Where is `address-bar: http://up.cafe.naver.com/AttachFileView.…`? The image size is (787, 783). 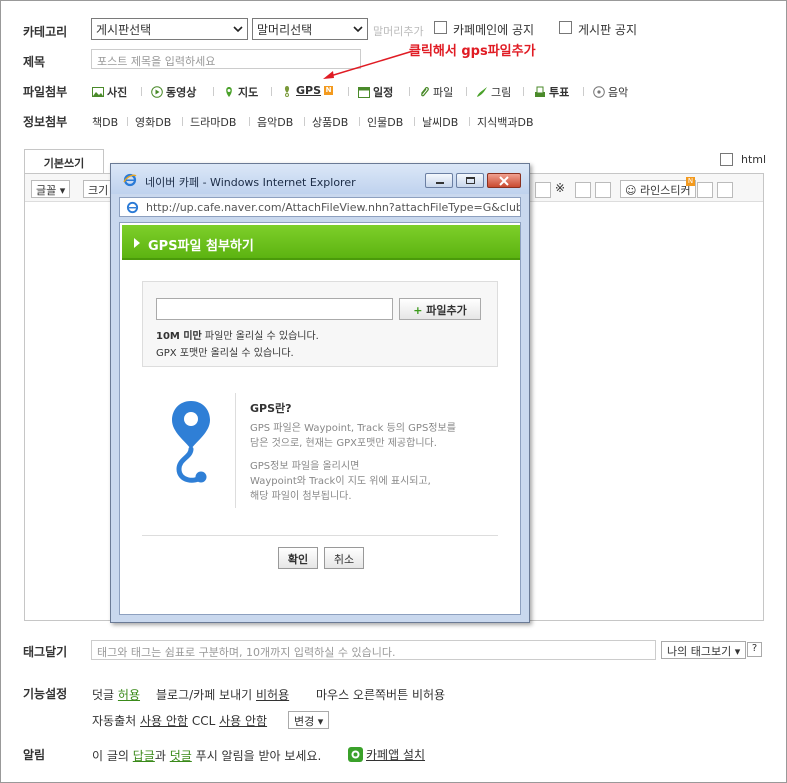
address-bar: http://up.cafe.naver.com/AttachFileView.… is located at coordinates (320, 207).